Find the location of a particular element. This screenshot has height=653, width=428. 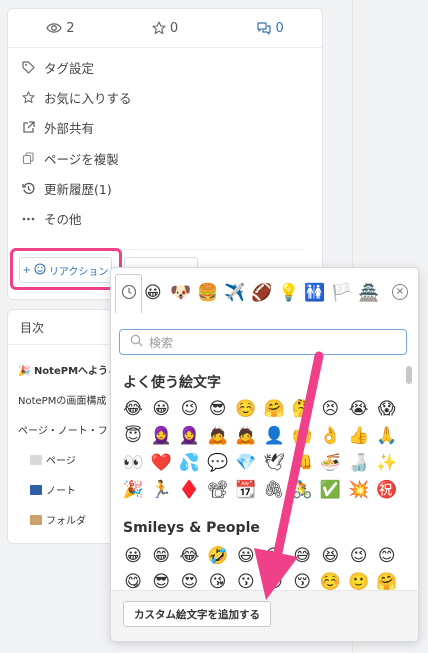

annotation-arrow is located at coordinates (289, 475).